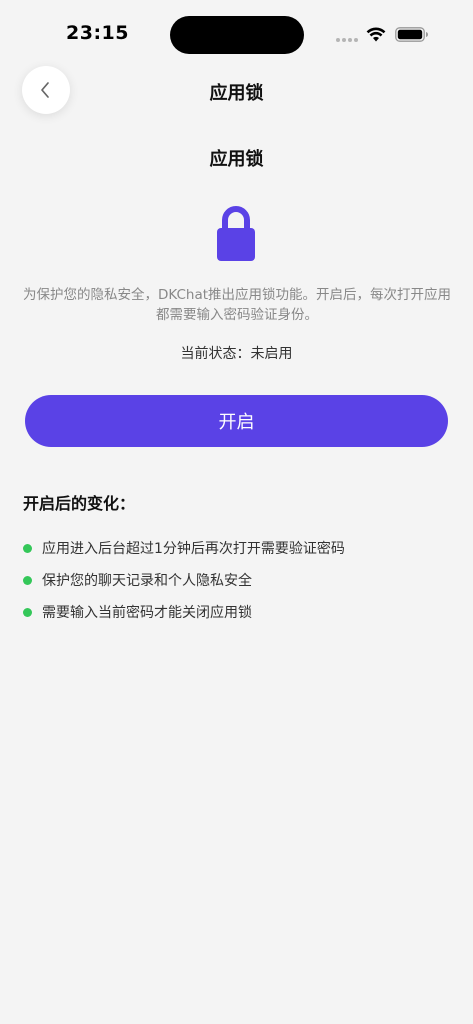  Describe the element at coordinates (236, 159) in the screenshot. I see `page-title: 应用锁` at that location.